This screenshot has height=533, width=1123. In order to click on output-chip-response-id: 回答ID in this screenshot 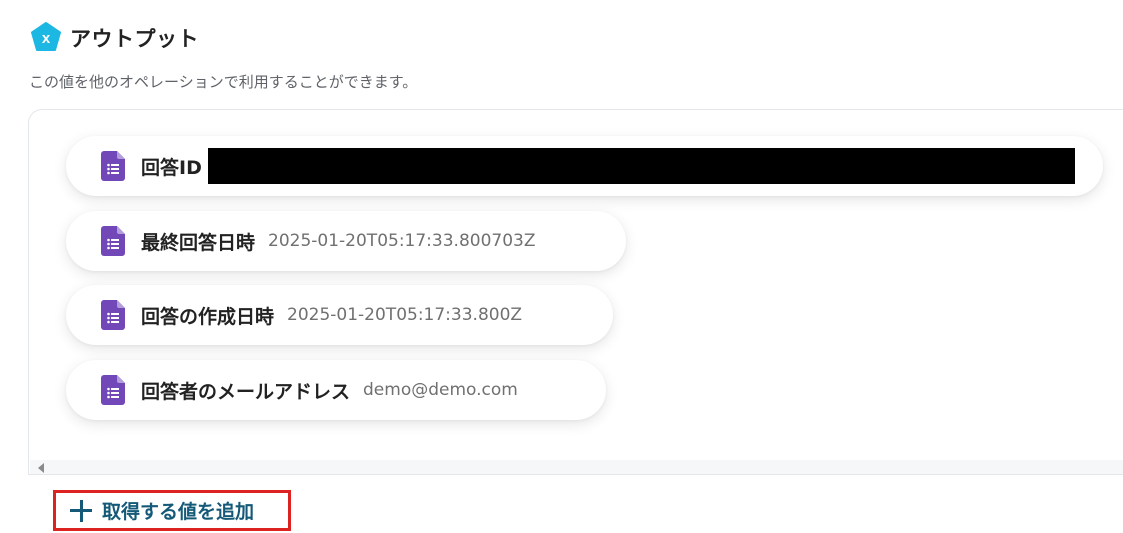, I will do `click(584, 166)`.